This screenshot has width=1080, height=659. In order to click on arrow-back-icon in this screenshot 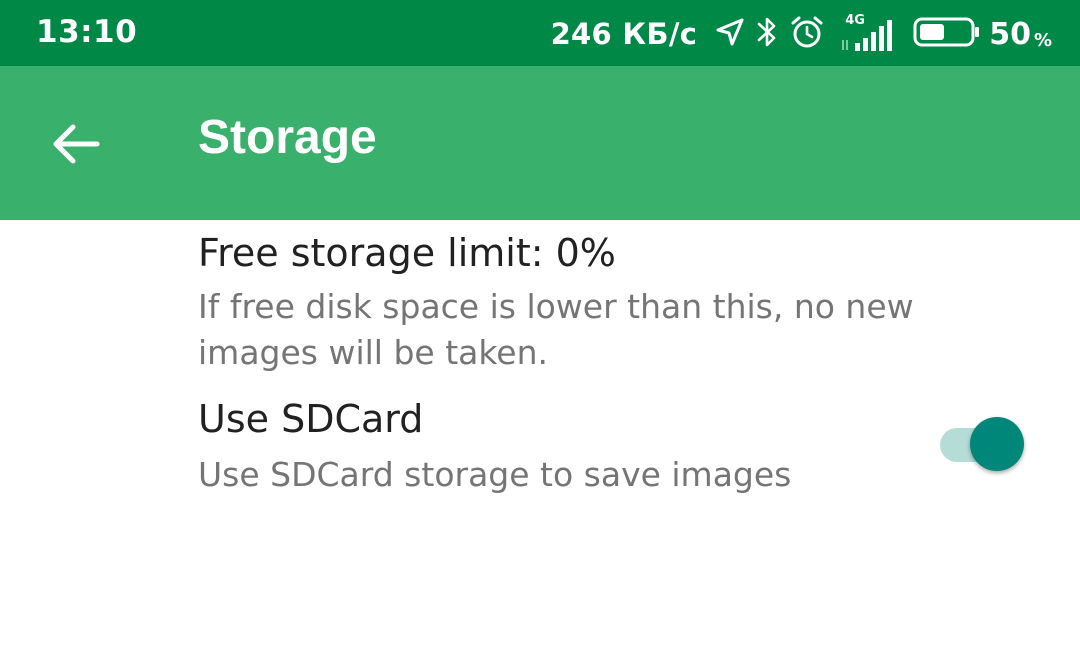, I will do `click(76, 144)`.